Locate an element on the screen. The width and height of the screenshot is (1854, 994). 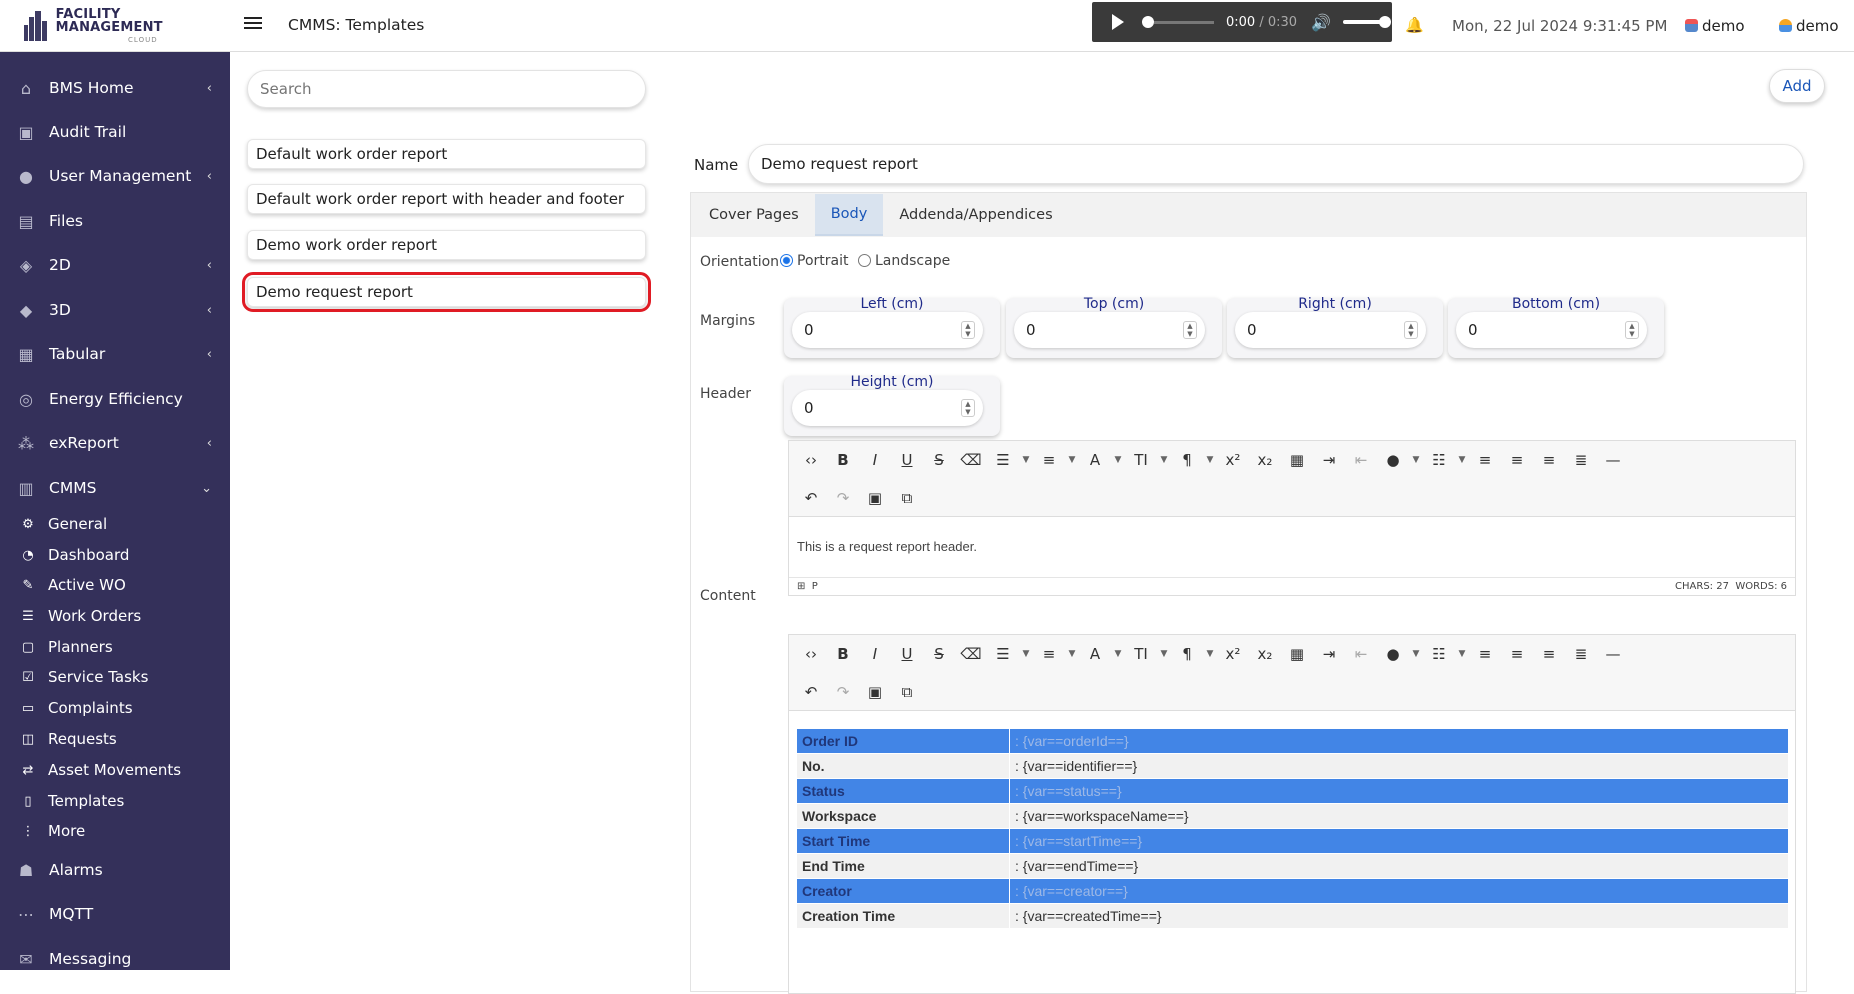
sidebar-item-2d: ◈ 2D ‹ is located at coordinates (115, 265).